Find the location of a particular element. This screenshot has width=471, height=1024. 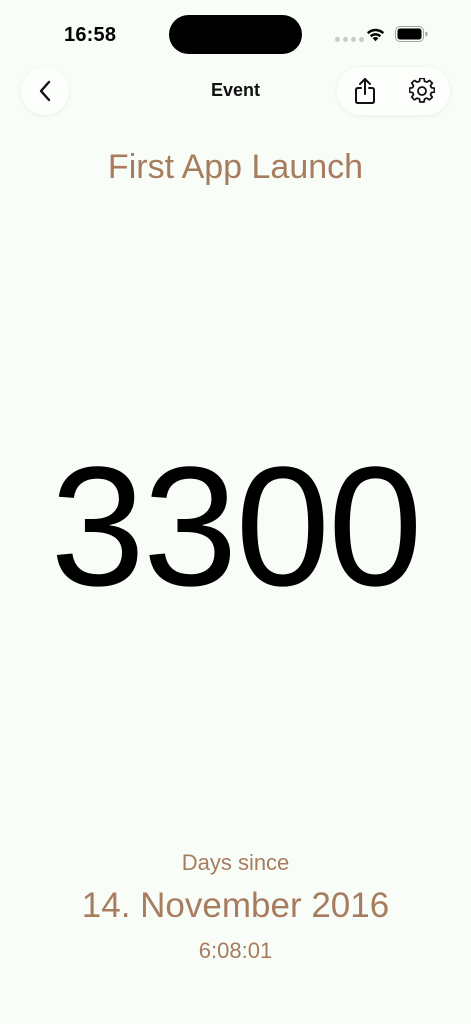

settings-button is located at coordinates (422, 91).